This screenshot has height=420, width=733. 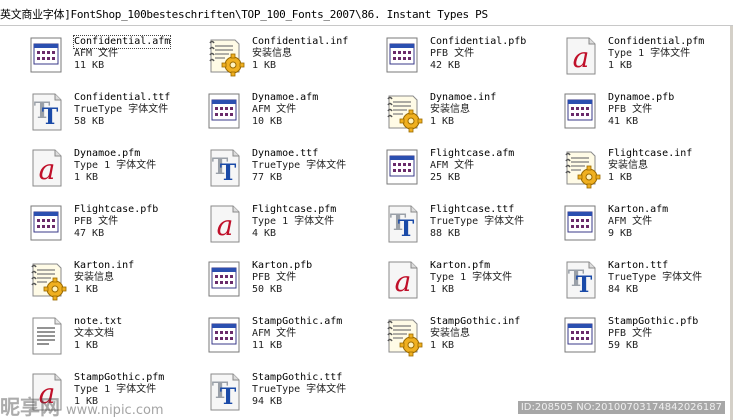 I want to click on file-item: Confidential.pfb PFB 文件 42 KB, so click(x=444, y=54).